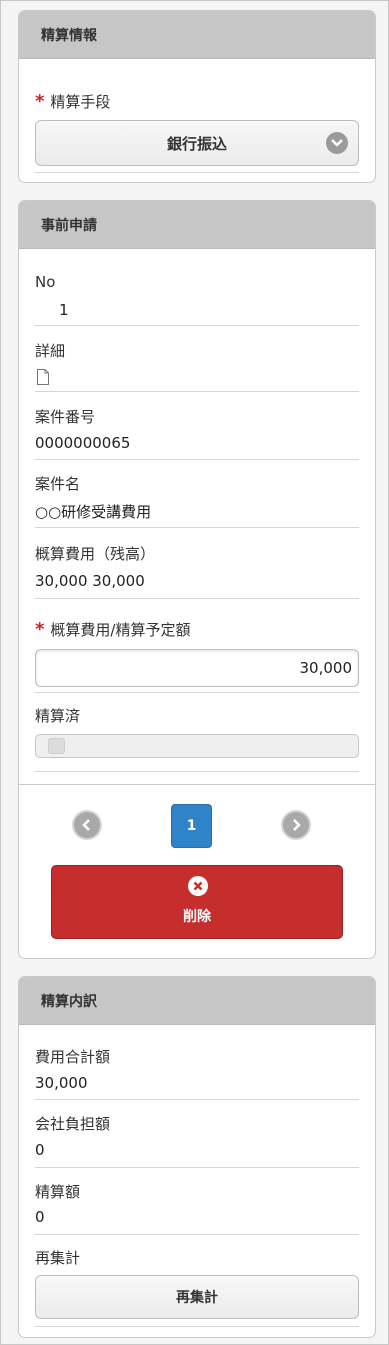  I want to click on pre-application-header: 事前申請, so click(197, 225).